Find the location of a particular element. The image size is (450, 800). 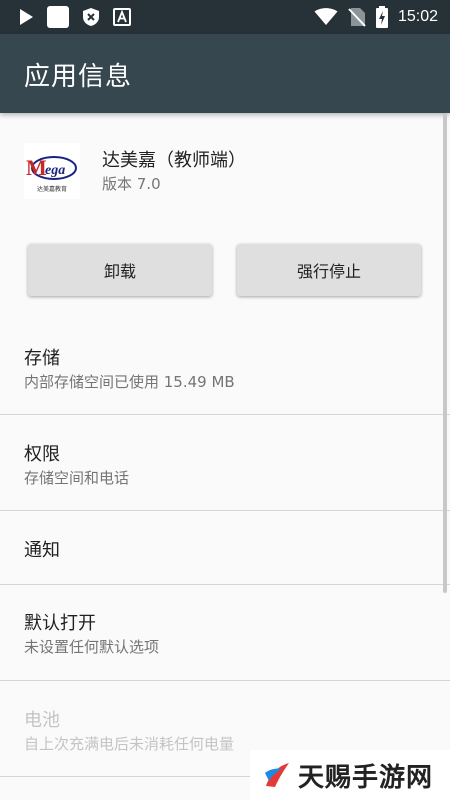

watermark: 天赐手游网 is located at coordinates (350, 775).